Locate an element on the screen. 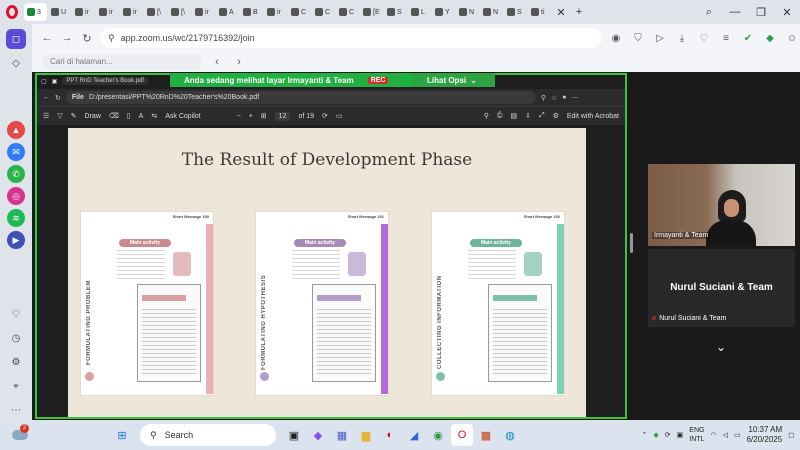 The image size is (800, 450). share-icon: ▷ is located at coordinates (660, 38).